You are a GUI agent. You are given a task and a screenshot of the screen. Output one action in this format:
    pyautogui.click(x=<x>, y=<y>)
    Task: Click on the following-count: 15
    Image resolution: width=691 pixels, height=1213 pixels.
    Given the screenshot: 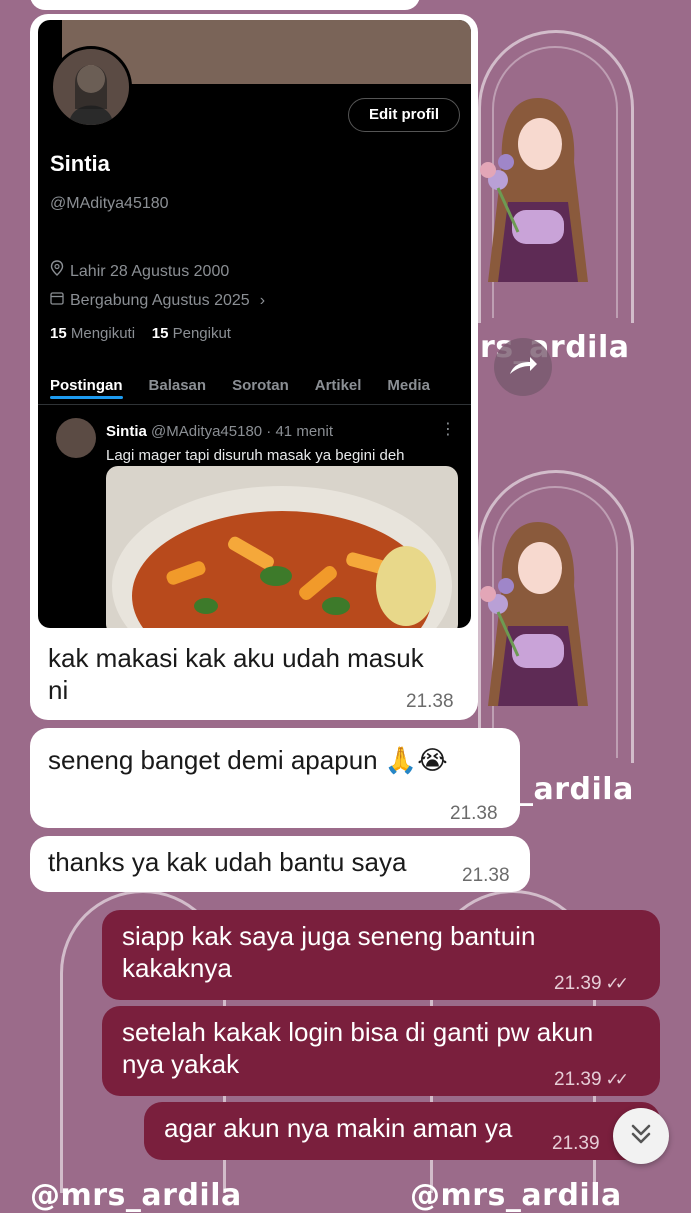 What is the action you would take?
    pyautogui.click(x=58, y=333)
    